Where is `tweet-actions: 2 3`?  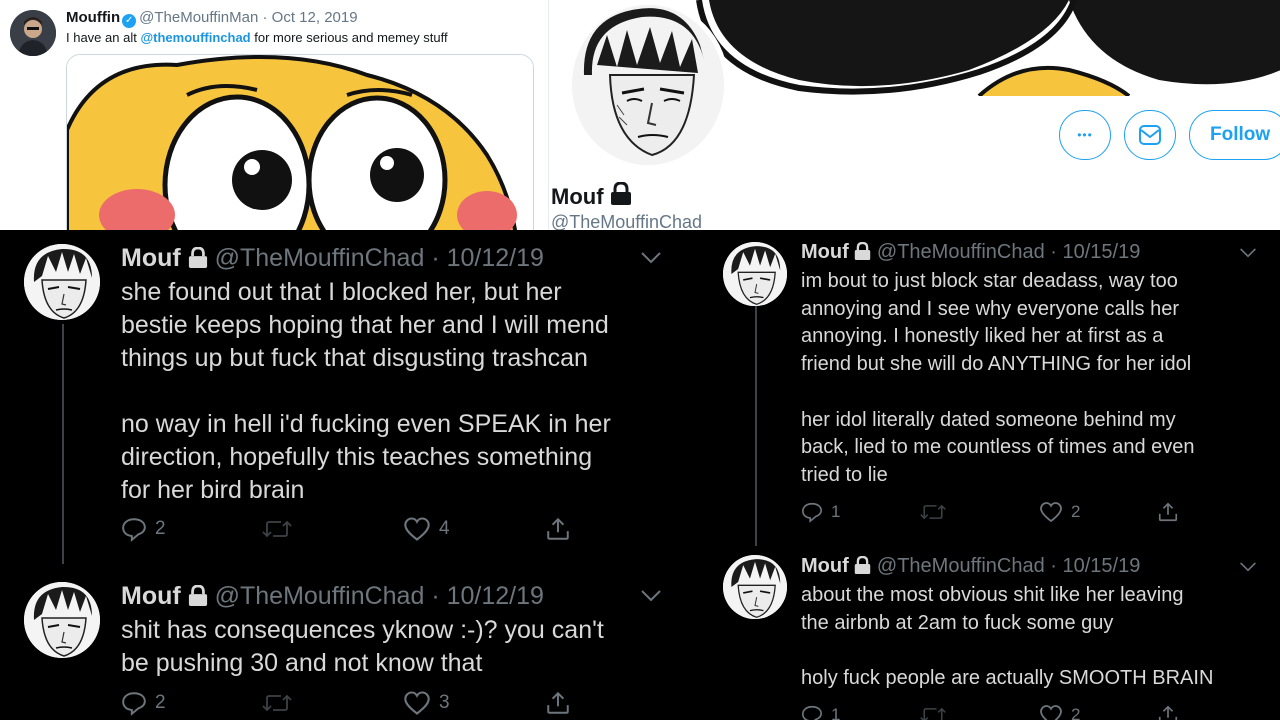
tweet-actions: 2 3 is located at coordinates (351, 705).